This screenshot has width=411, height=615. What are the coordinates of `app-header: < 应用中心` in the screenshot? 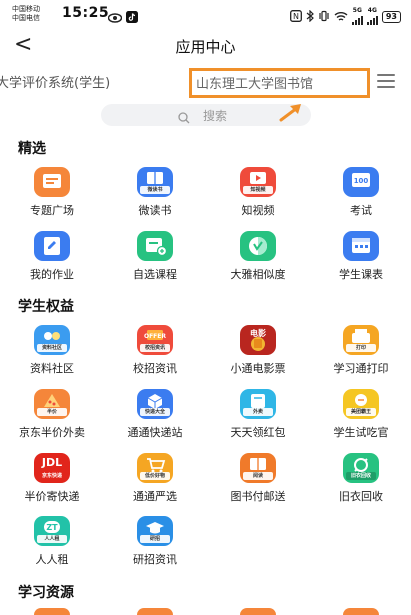 It's located at (205, 46).